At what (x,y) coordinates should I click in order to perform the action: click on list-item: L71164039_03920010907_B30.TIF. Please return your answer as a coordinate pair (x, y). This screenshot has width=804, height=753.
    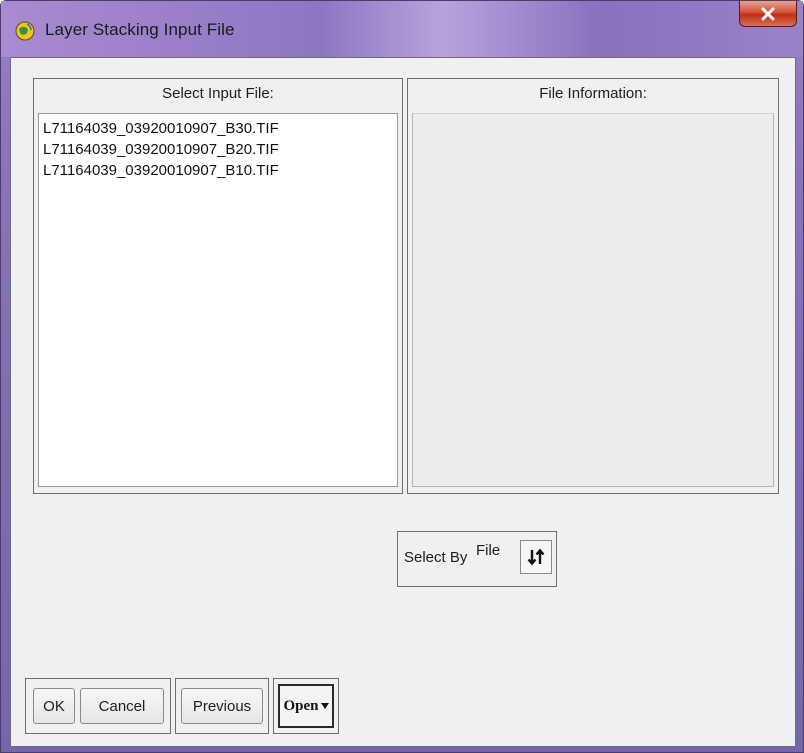
    Looking at the image, I should click on (218, 128).